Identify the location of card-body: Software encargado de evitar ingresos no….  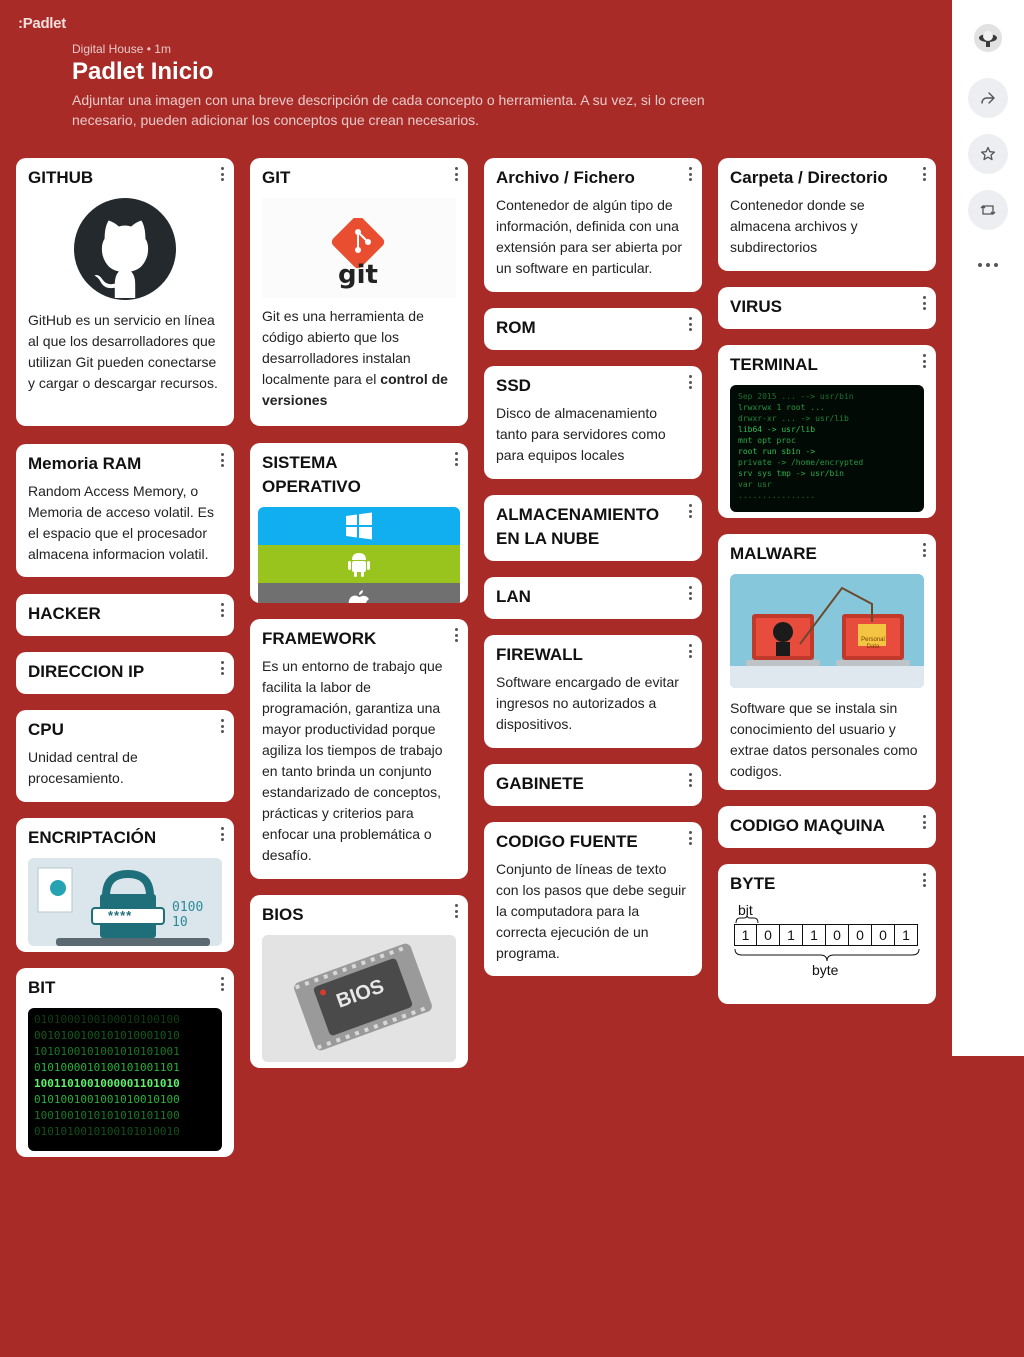
(587, 703).